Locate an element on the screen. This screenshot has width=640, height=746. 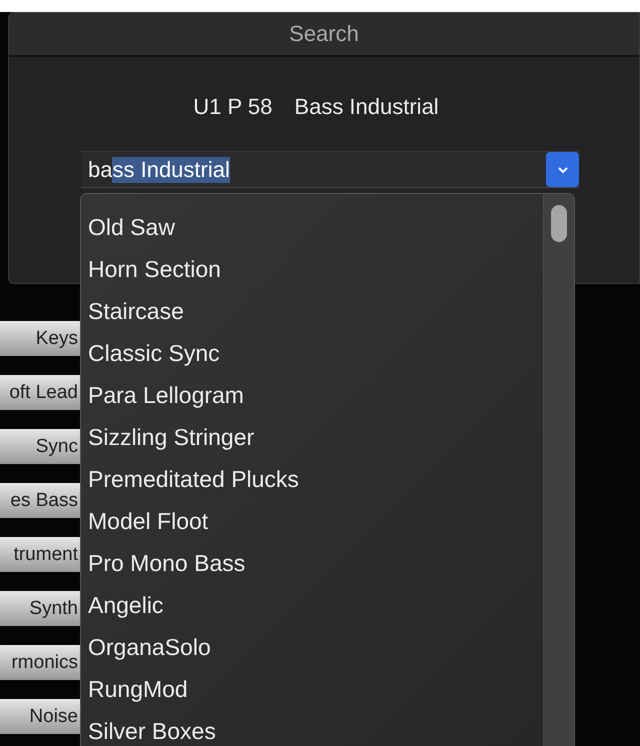
suggestion-item: Angelic is located at coordinates (312, 605).